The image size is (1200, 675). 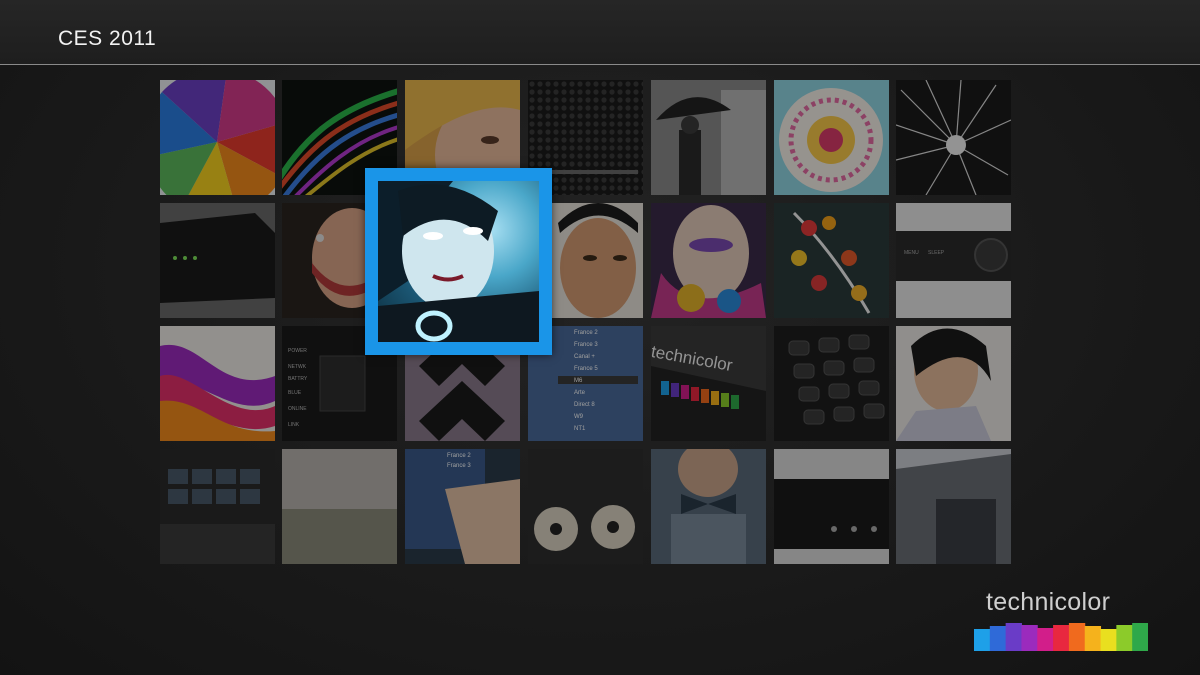 I want to click on tile-router-device, so click(x=217, y=260).